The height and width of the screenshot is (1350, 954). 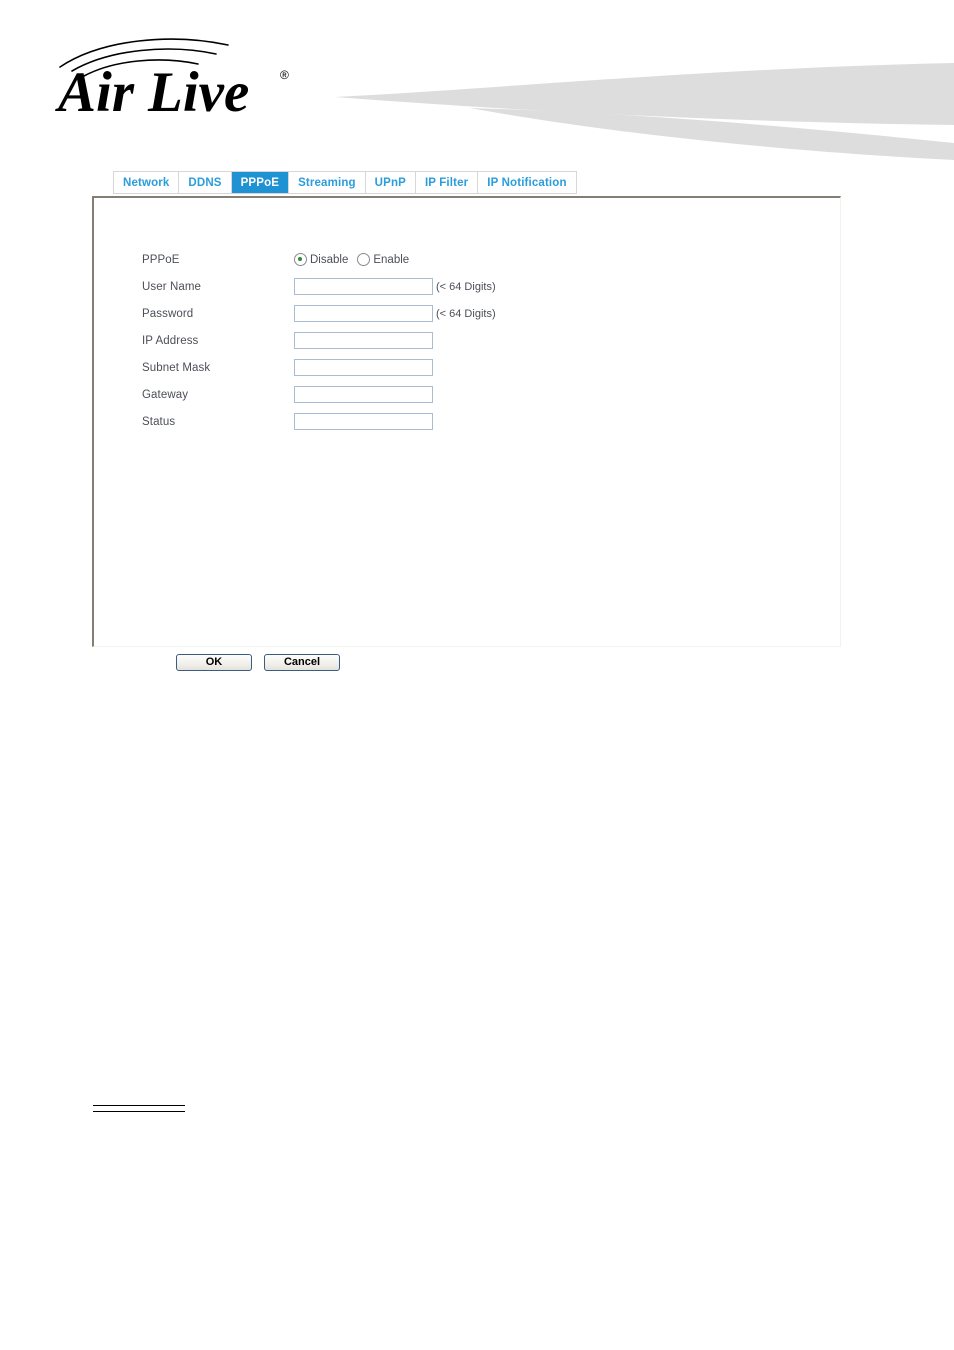 I want to click on header-swoosh-graphic, so click(x=644, y=111).